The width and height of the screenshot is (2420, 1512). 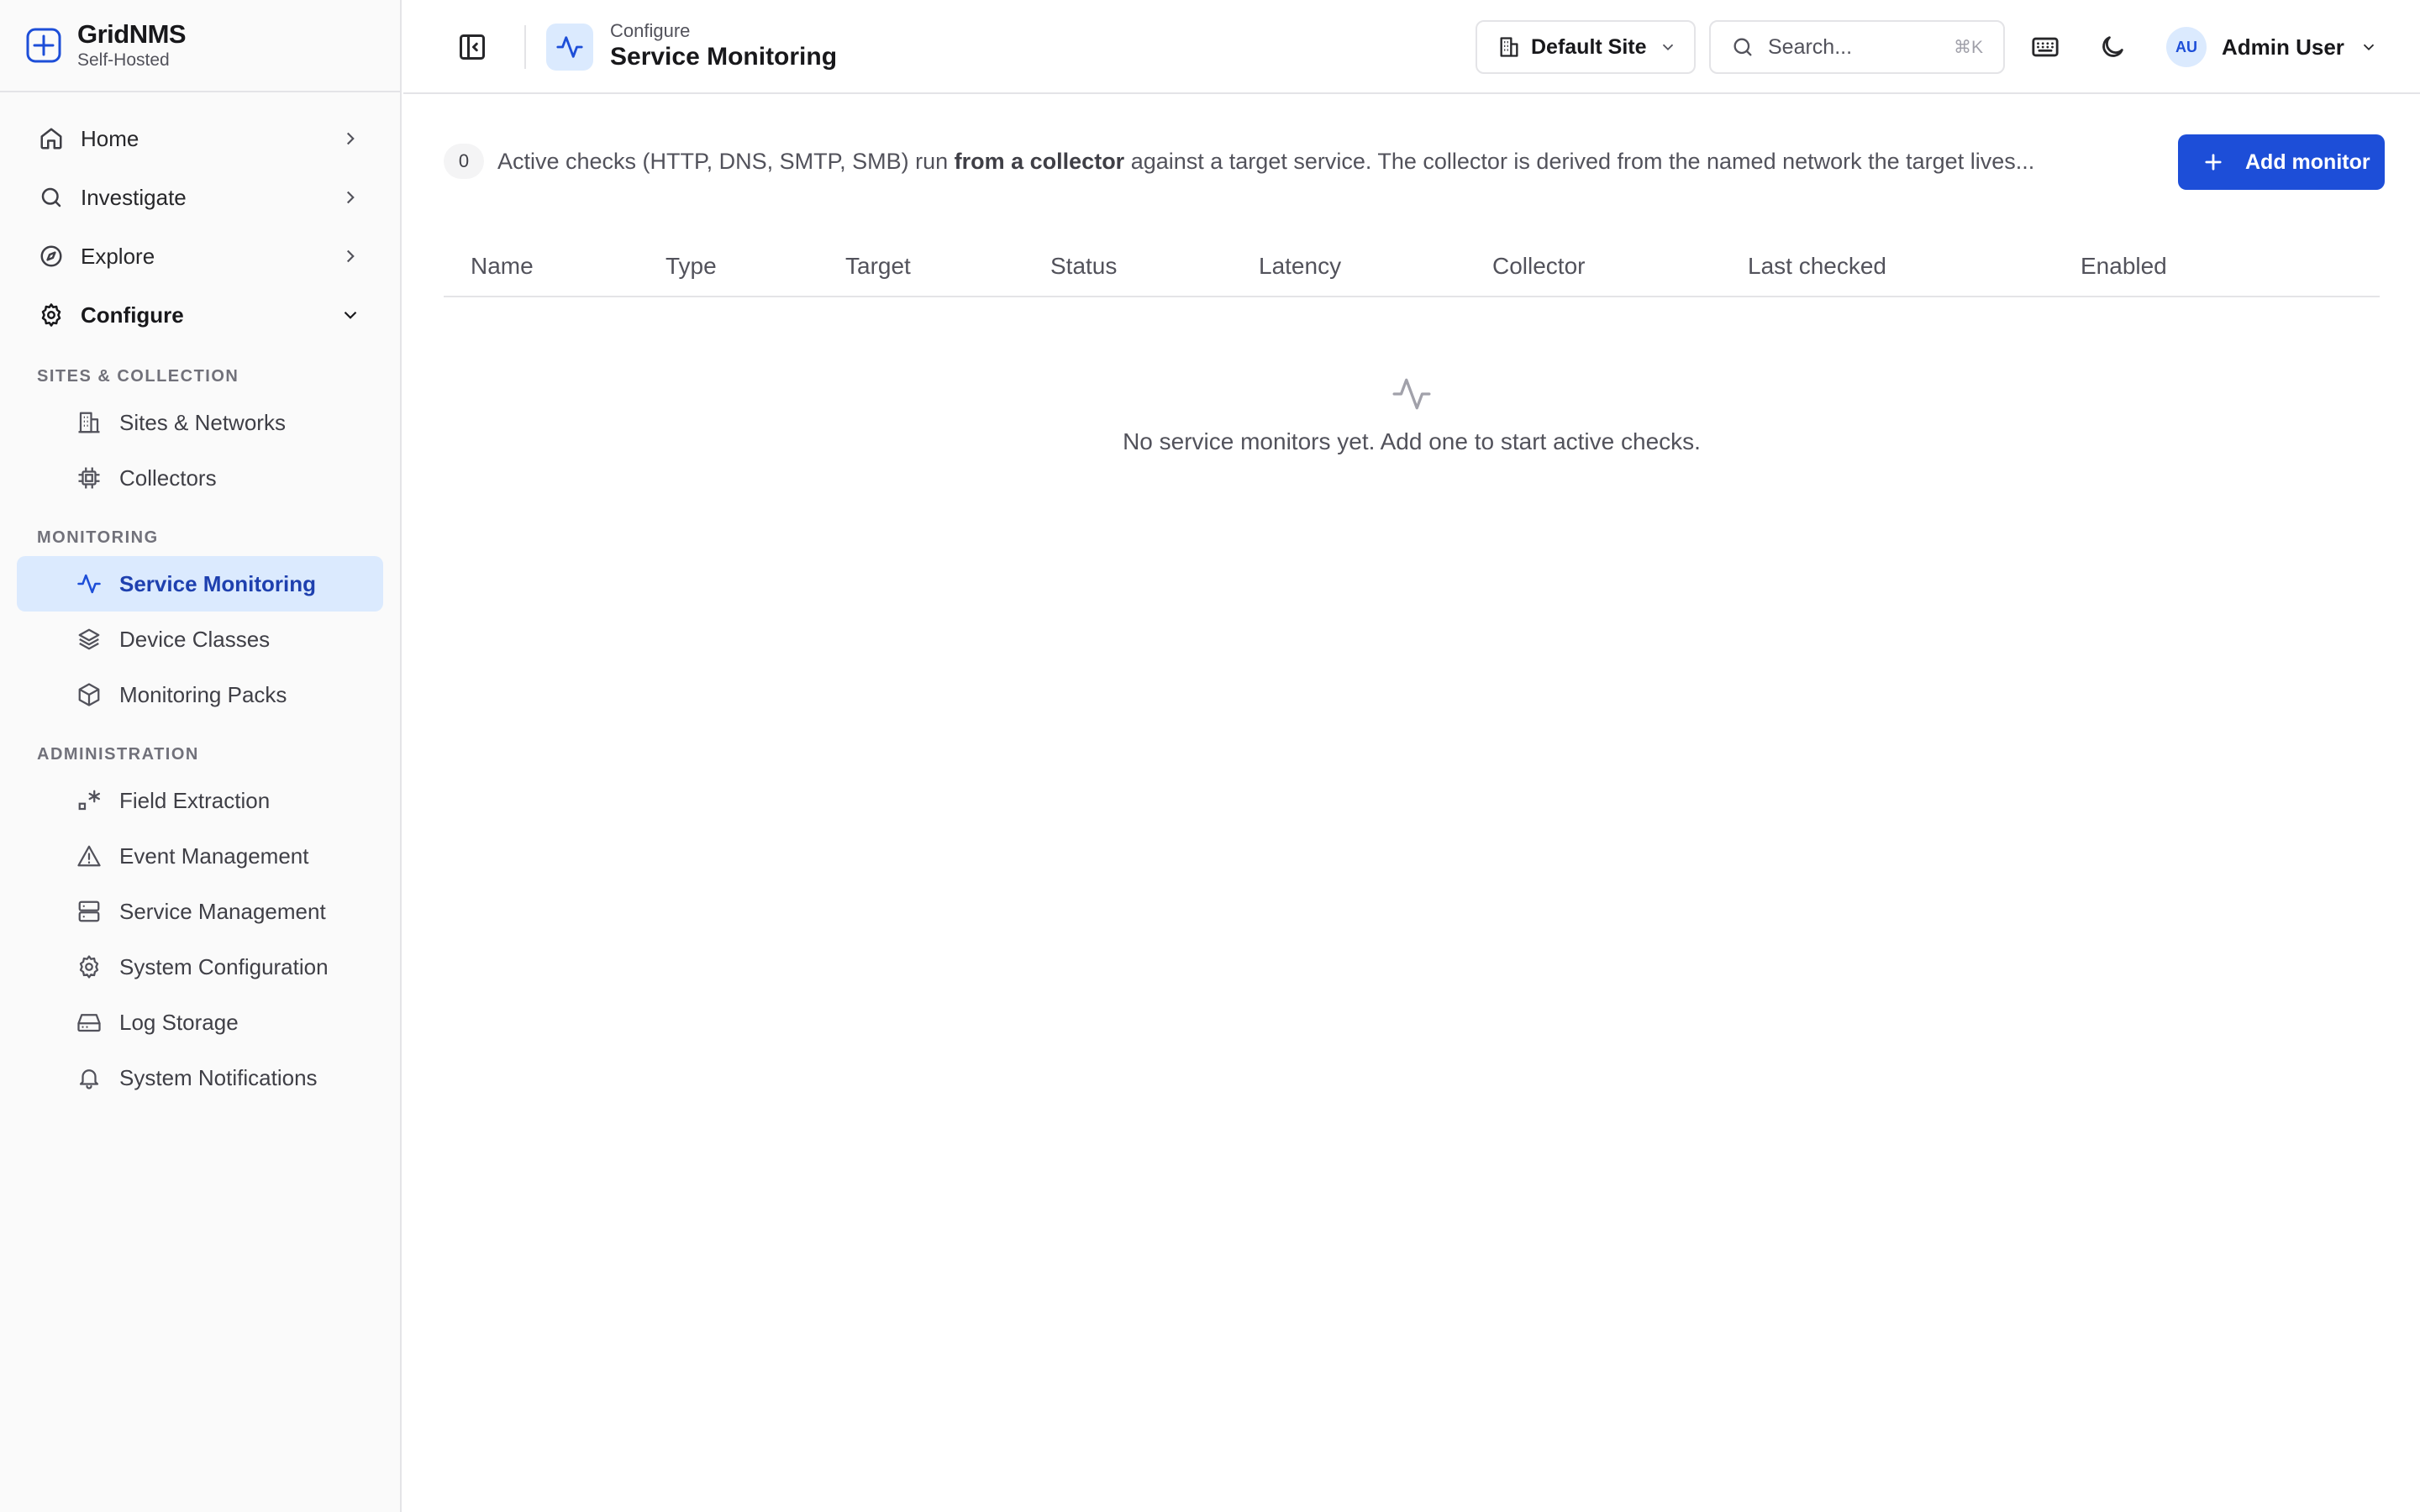 I want to click on sidebar-item-explore: Explore, so click(x=200, y=256).